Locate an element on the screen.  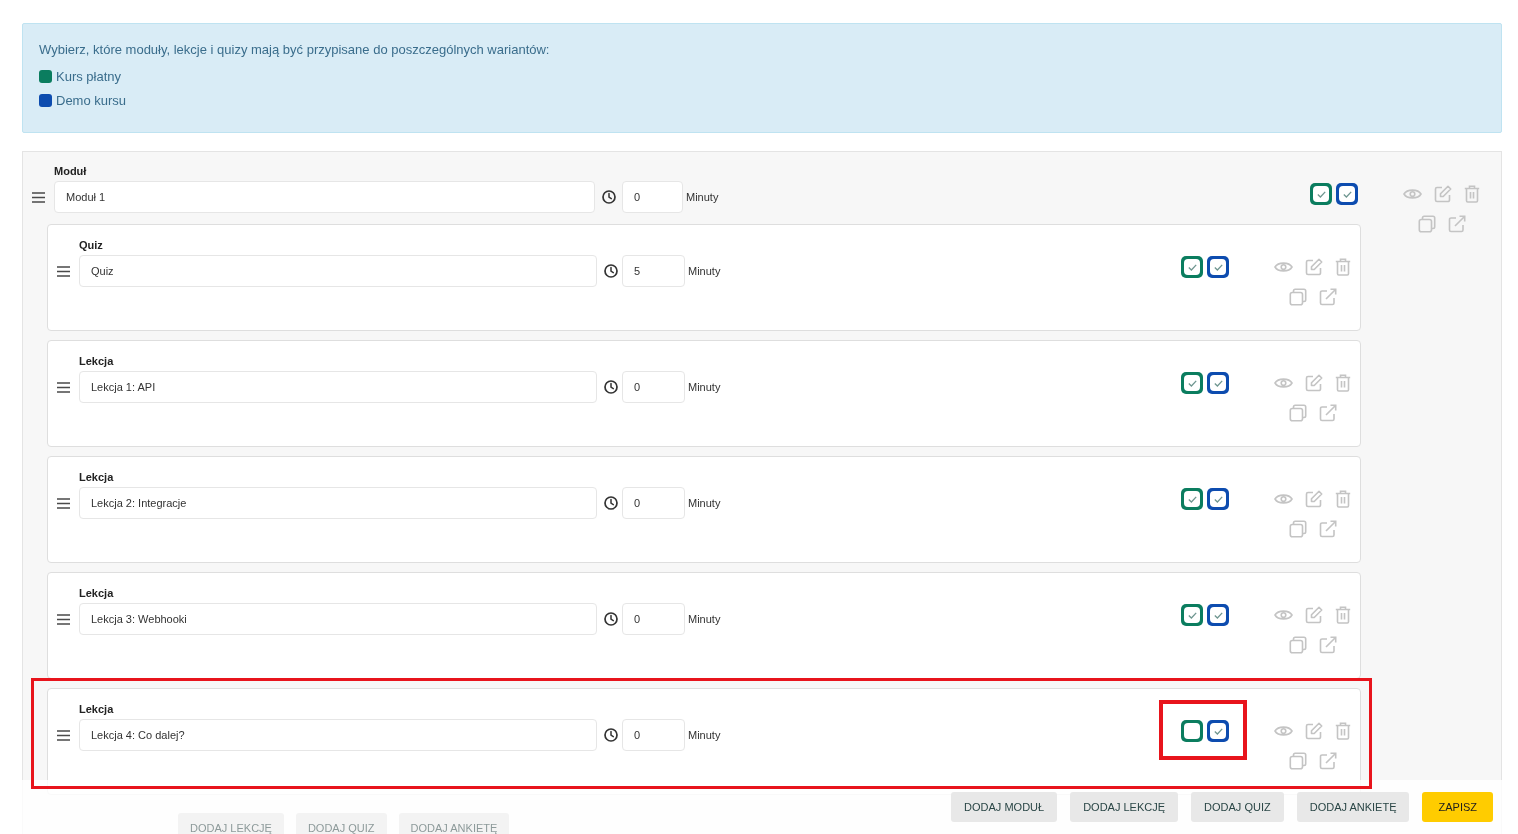
minutes-field: 5 is located at coordinates (653, 271).